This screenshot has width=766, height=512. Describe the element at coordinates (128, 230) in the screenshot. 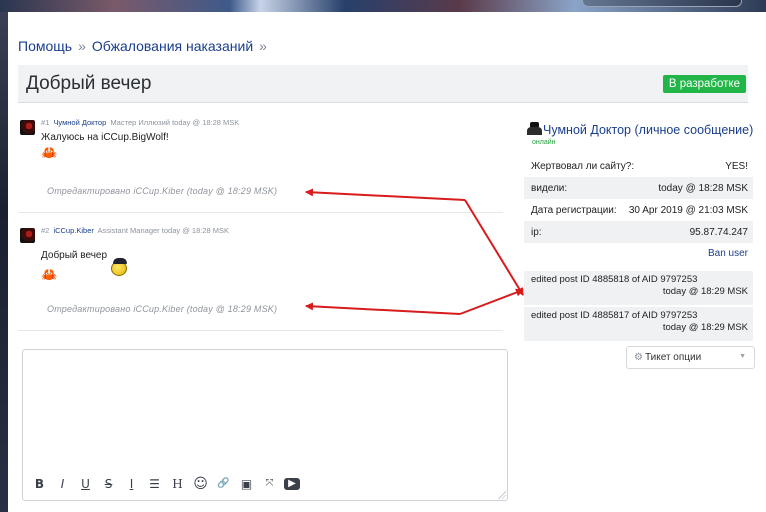

I see `post-author-rank: Assistant Manager` at that location.